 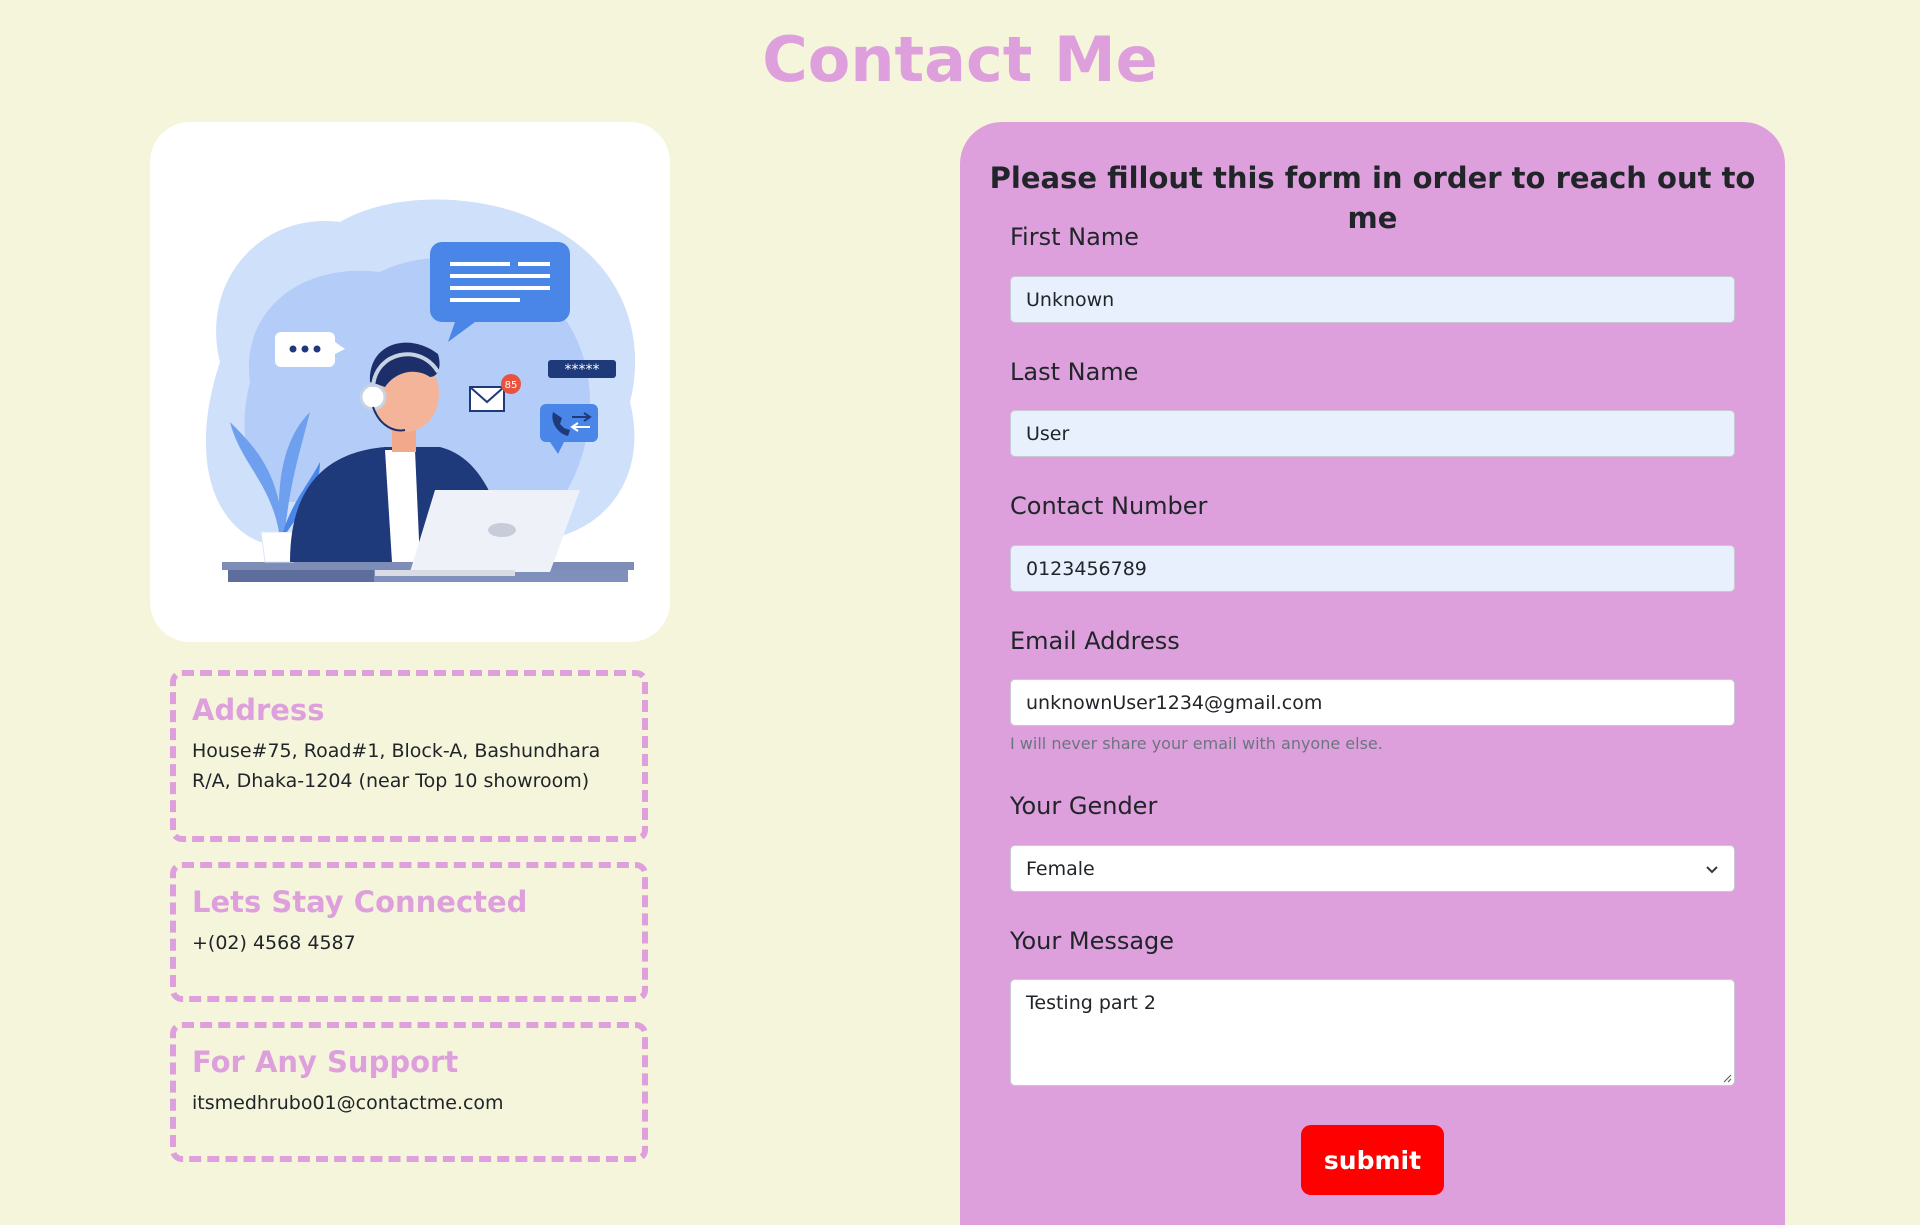 I want to click on contact-number-value: 0123456789, so click(x=1086, y=568).